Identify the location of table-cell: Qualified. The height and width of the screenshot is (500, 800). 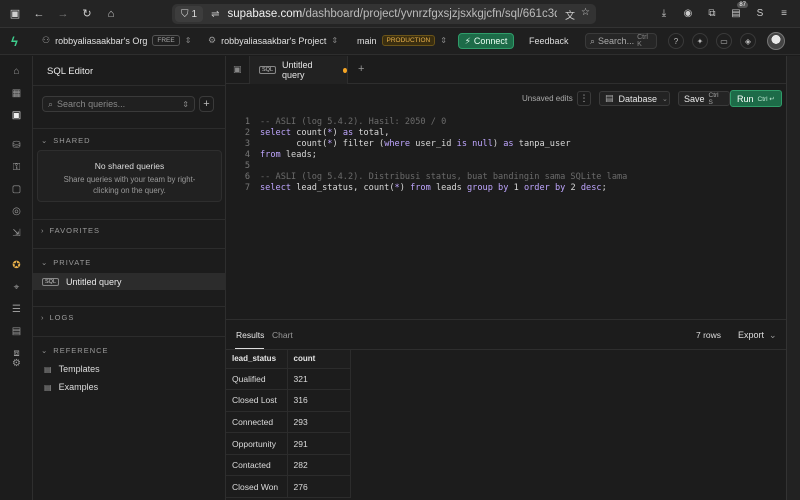
(257, 379).